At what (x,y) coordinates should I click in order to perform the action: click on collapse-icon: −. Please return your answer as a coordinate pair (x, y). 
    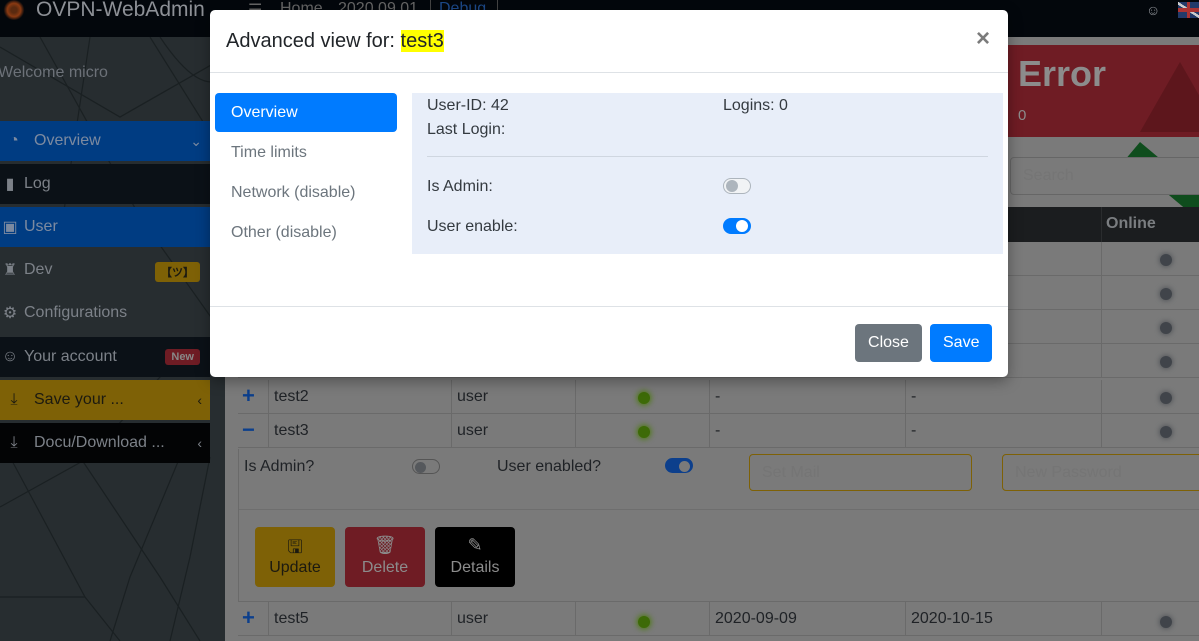
    Looking at the image, I should click on (248, 430).